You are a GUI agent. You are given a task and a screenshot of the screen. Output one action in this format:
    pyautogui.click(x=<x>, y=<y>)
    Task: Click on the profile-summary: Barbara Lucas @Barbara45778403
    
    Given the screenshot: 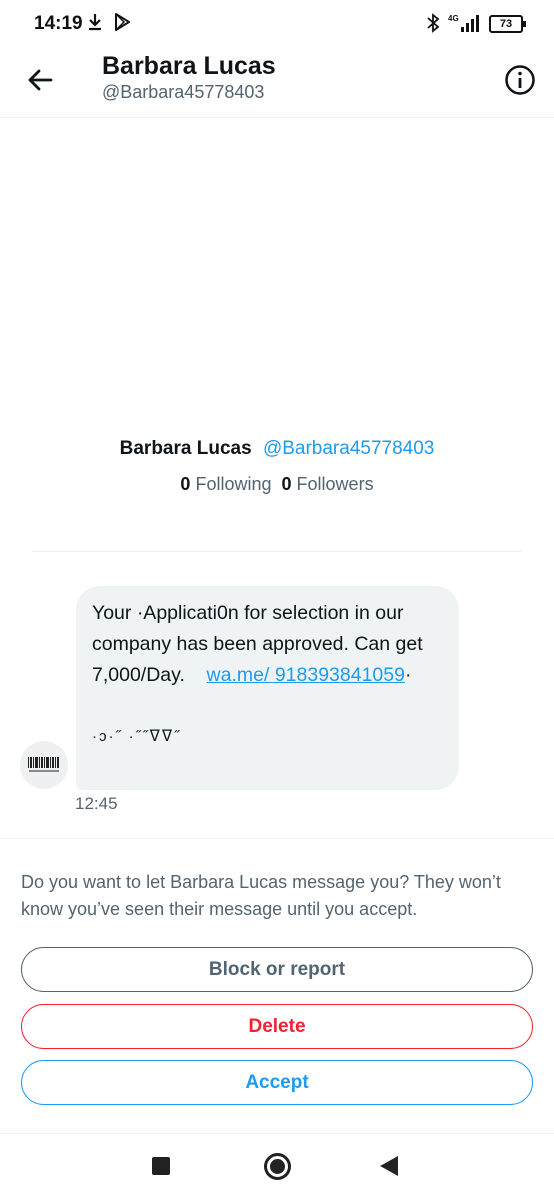 What is the action you would take?
    pyautogui.click(x=277, y=449)
    